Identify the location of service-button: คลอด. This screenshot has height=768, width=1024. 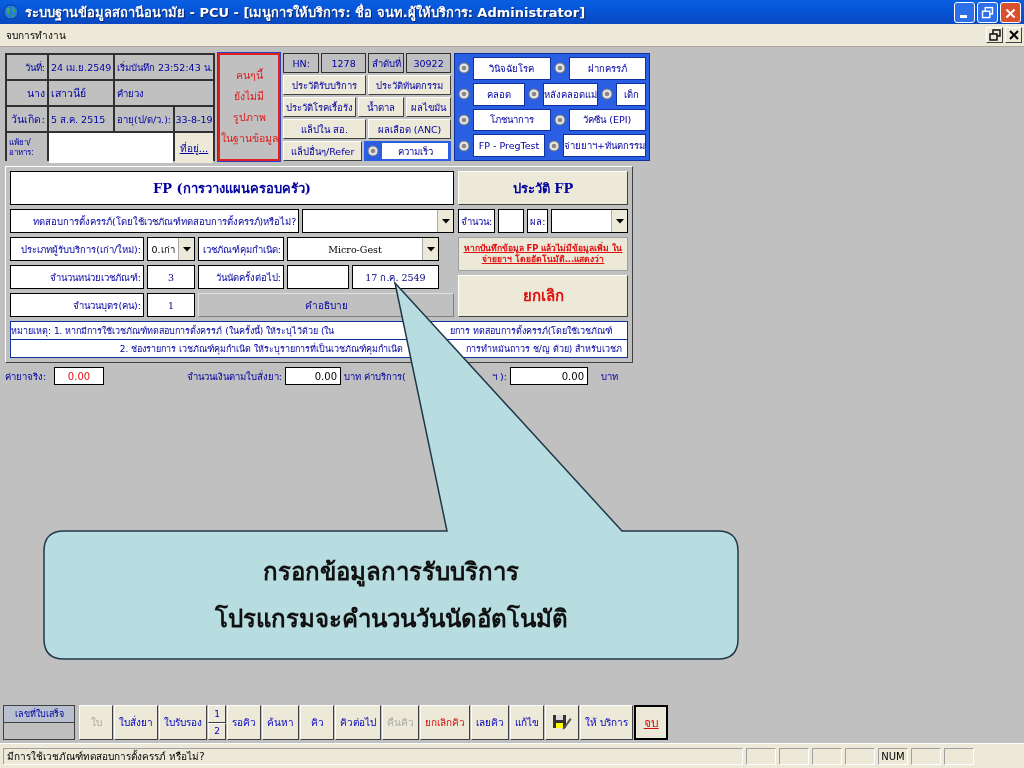
(499, 94).